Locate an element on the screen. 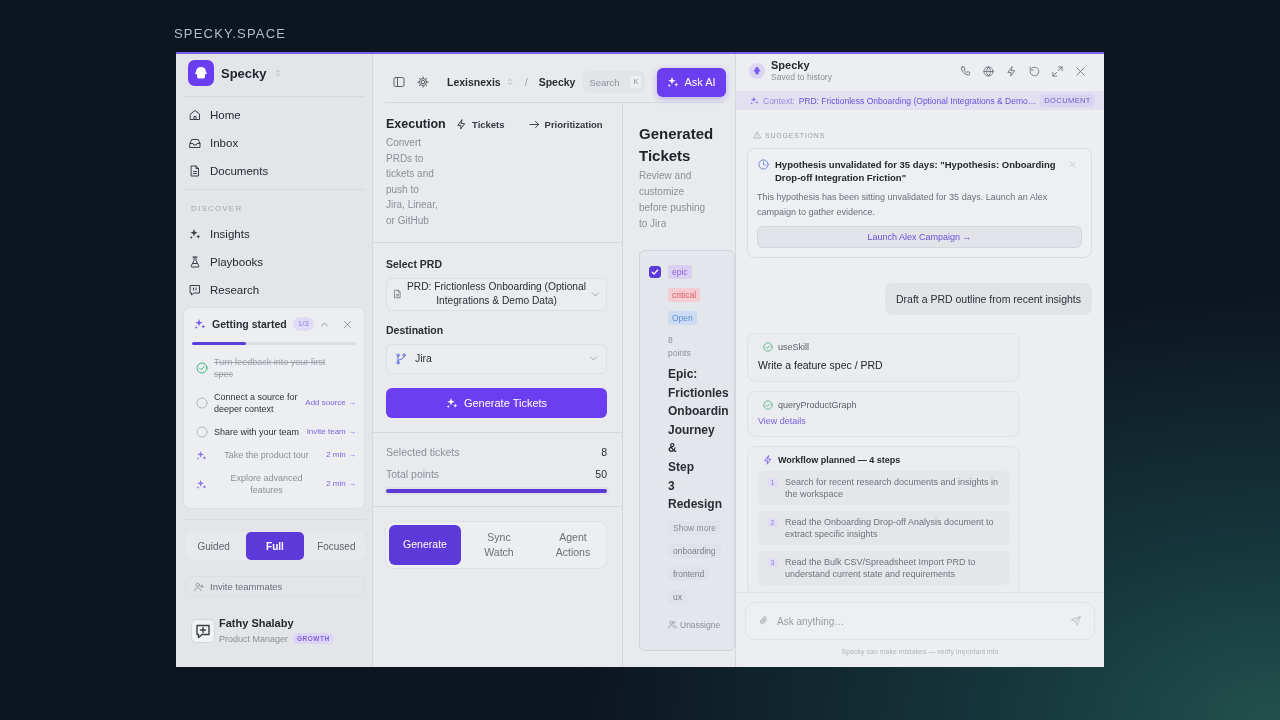 Image resolution: width=1280 pixels, height=720 pixels. task-label: Share with your team is located at coordinates (257, 432).